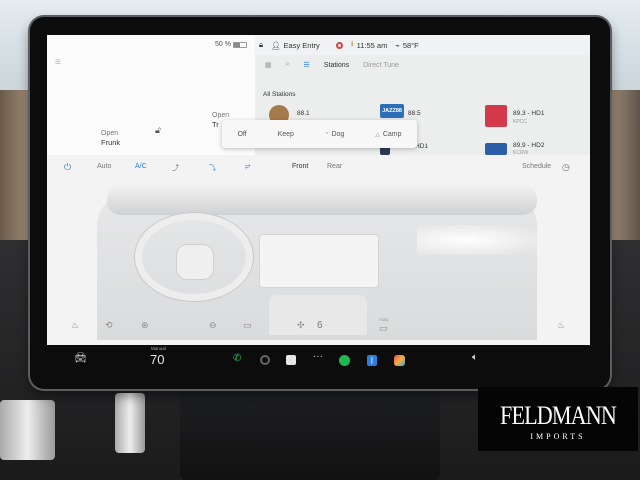 The image size is (640, 480). What do you see at coordinates (477, 240) in the screenshot?
I see `air-vent-illustration` at bounding box center [477, 240].